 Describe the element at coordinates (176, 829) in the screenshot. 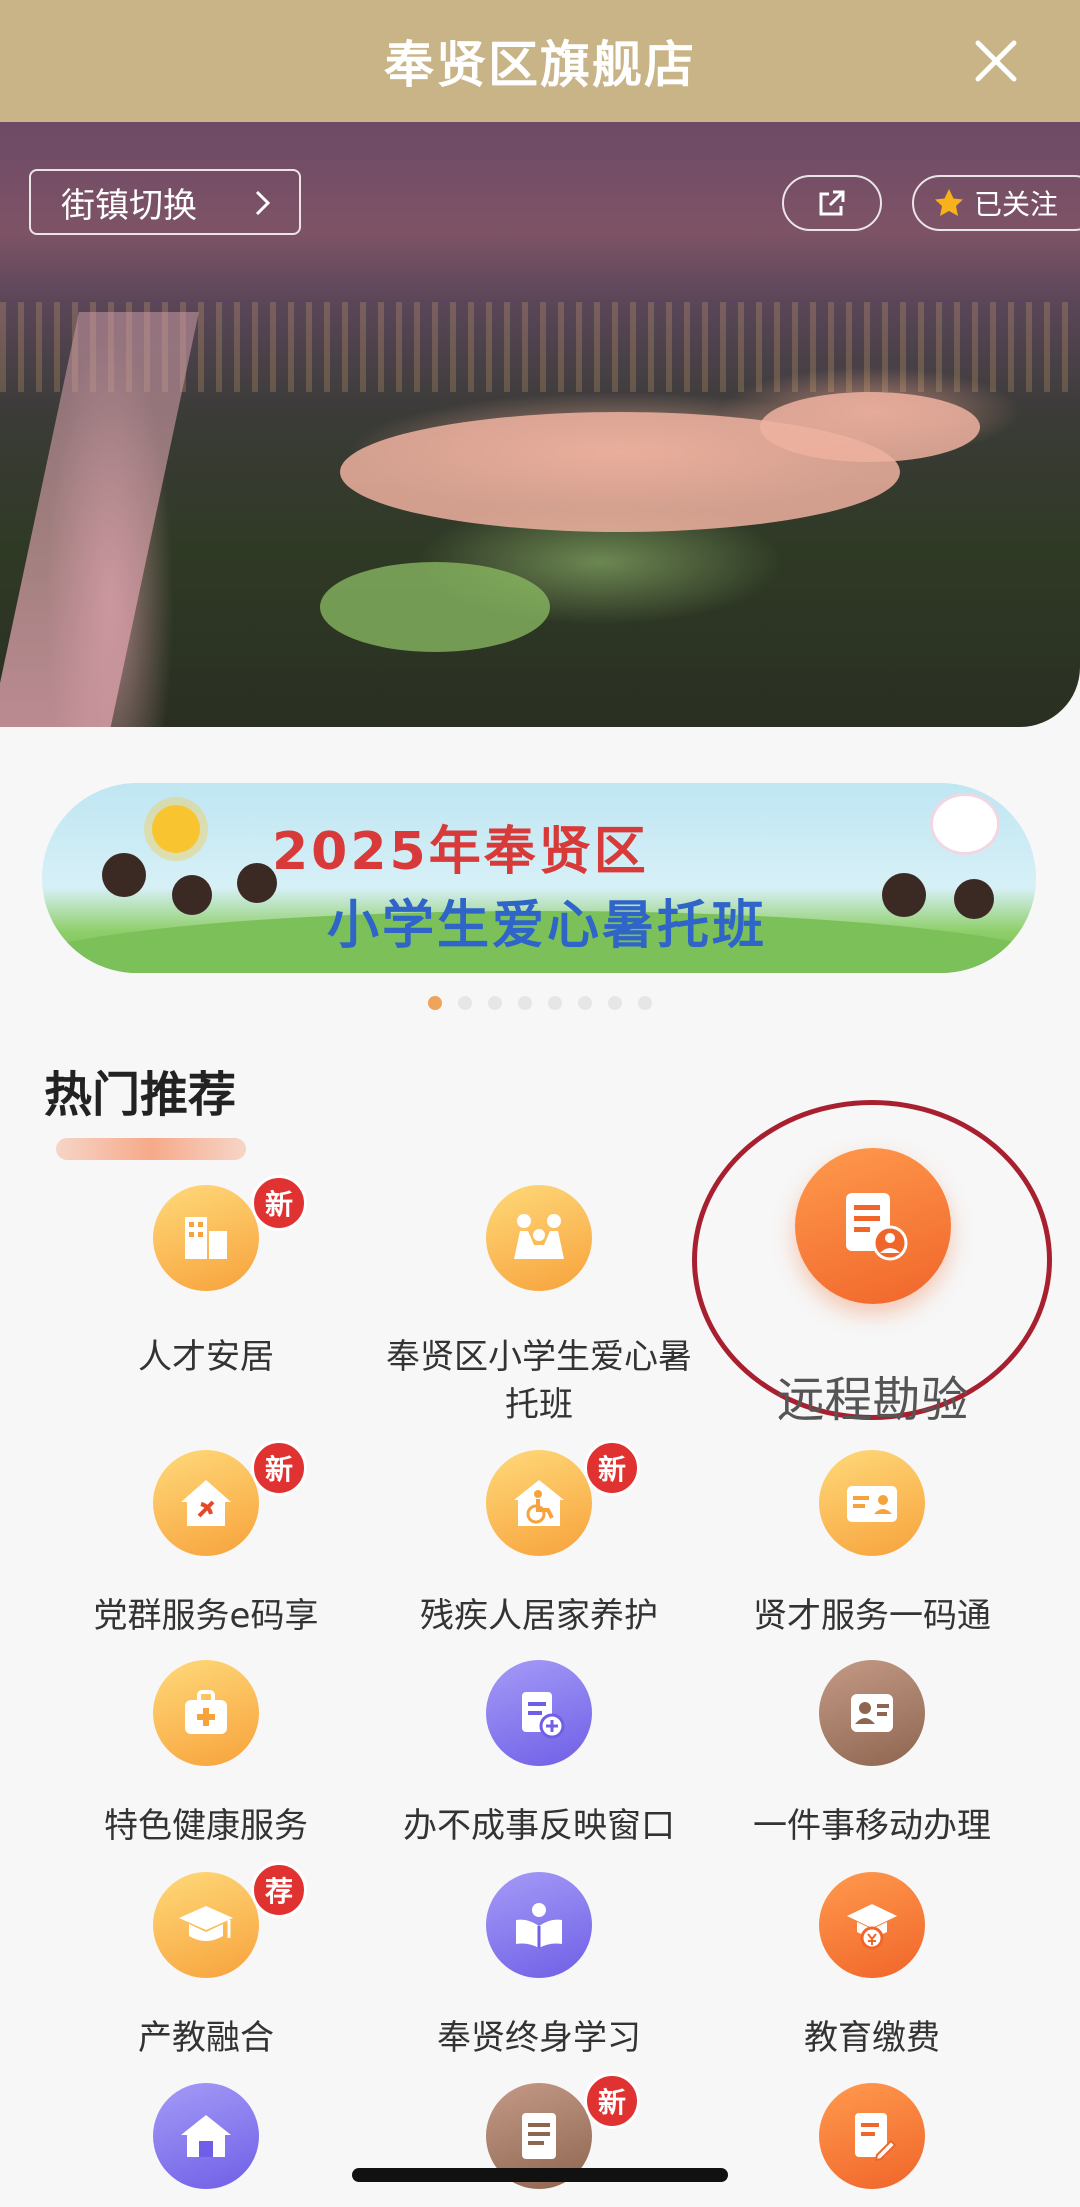

I see `sun-icon` at that location.